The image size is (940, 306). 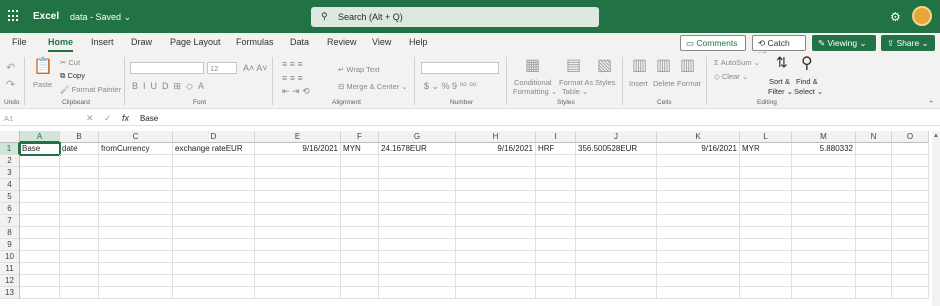 I want to click on cell-m1: 5.880332, so click(x=824, y=149).